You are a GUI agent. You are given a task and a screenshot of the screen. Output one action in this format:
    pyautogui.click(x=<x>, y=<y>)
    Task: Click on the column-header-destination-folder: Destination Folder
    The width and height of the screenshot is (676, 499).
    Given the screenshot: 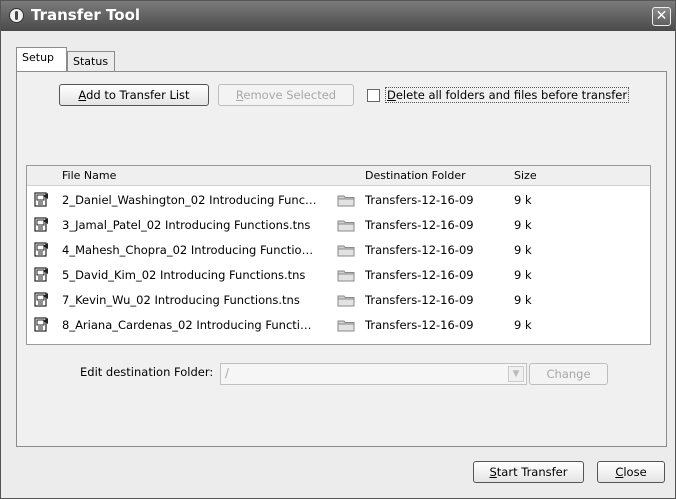 What is the action you would take?
    pyautogui.click(x=415, y=175)
    